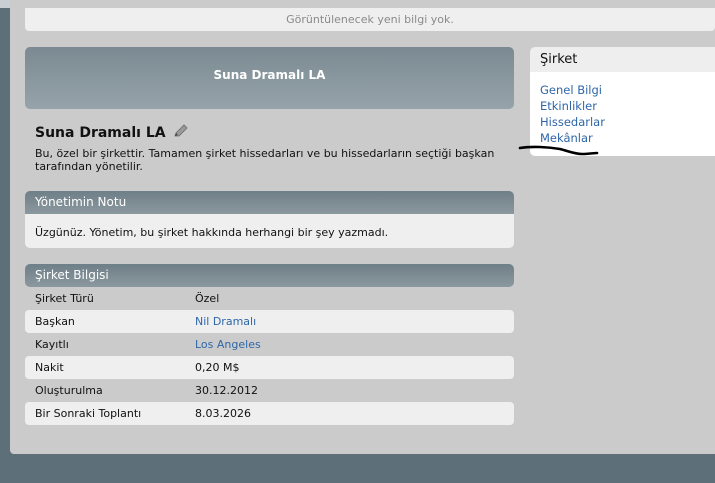 The height and width of the screenshot is (483, 715). What do you see at coordinates (269, 202) in the screenshot?
I see `management-note-header: Yönetimin Notu` at bounding box center [269, 202].